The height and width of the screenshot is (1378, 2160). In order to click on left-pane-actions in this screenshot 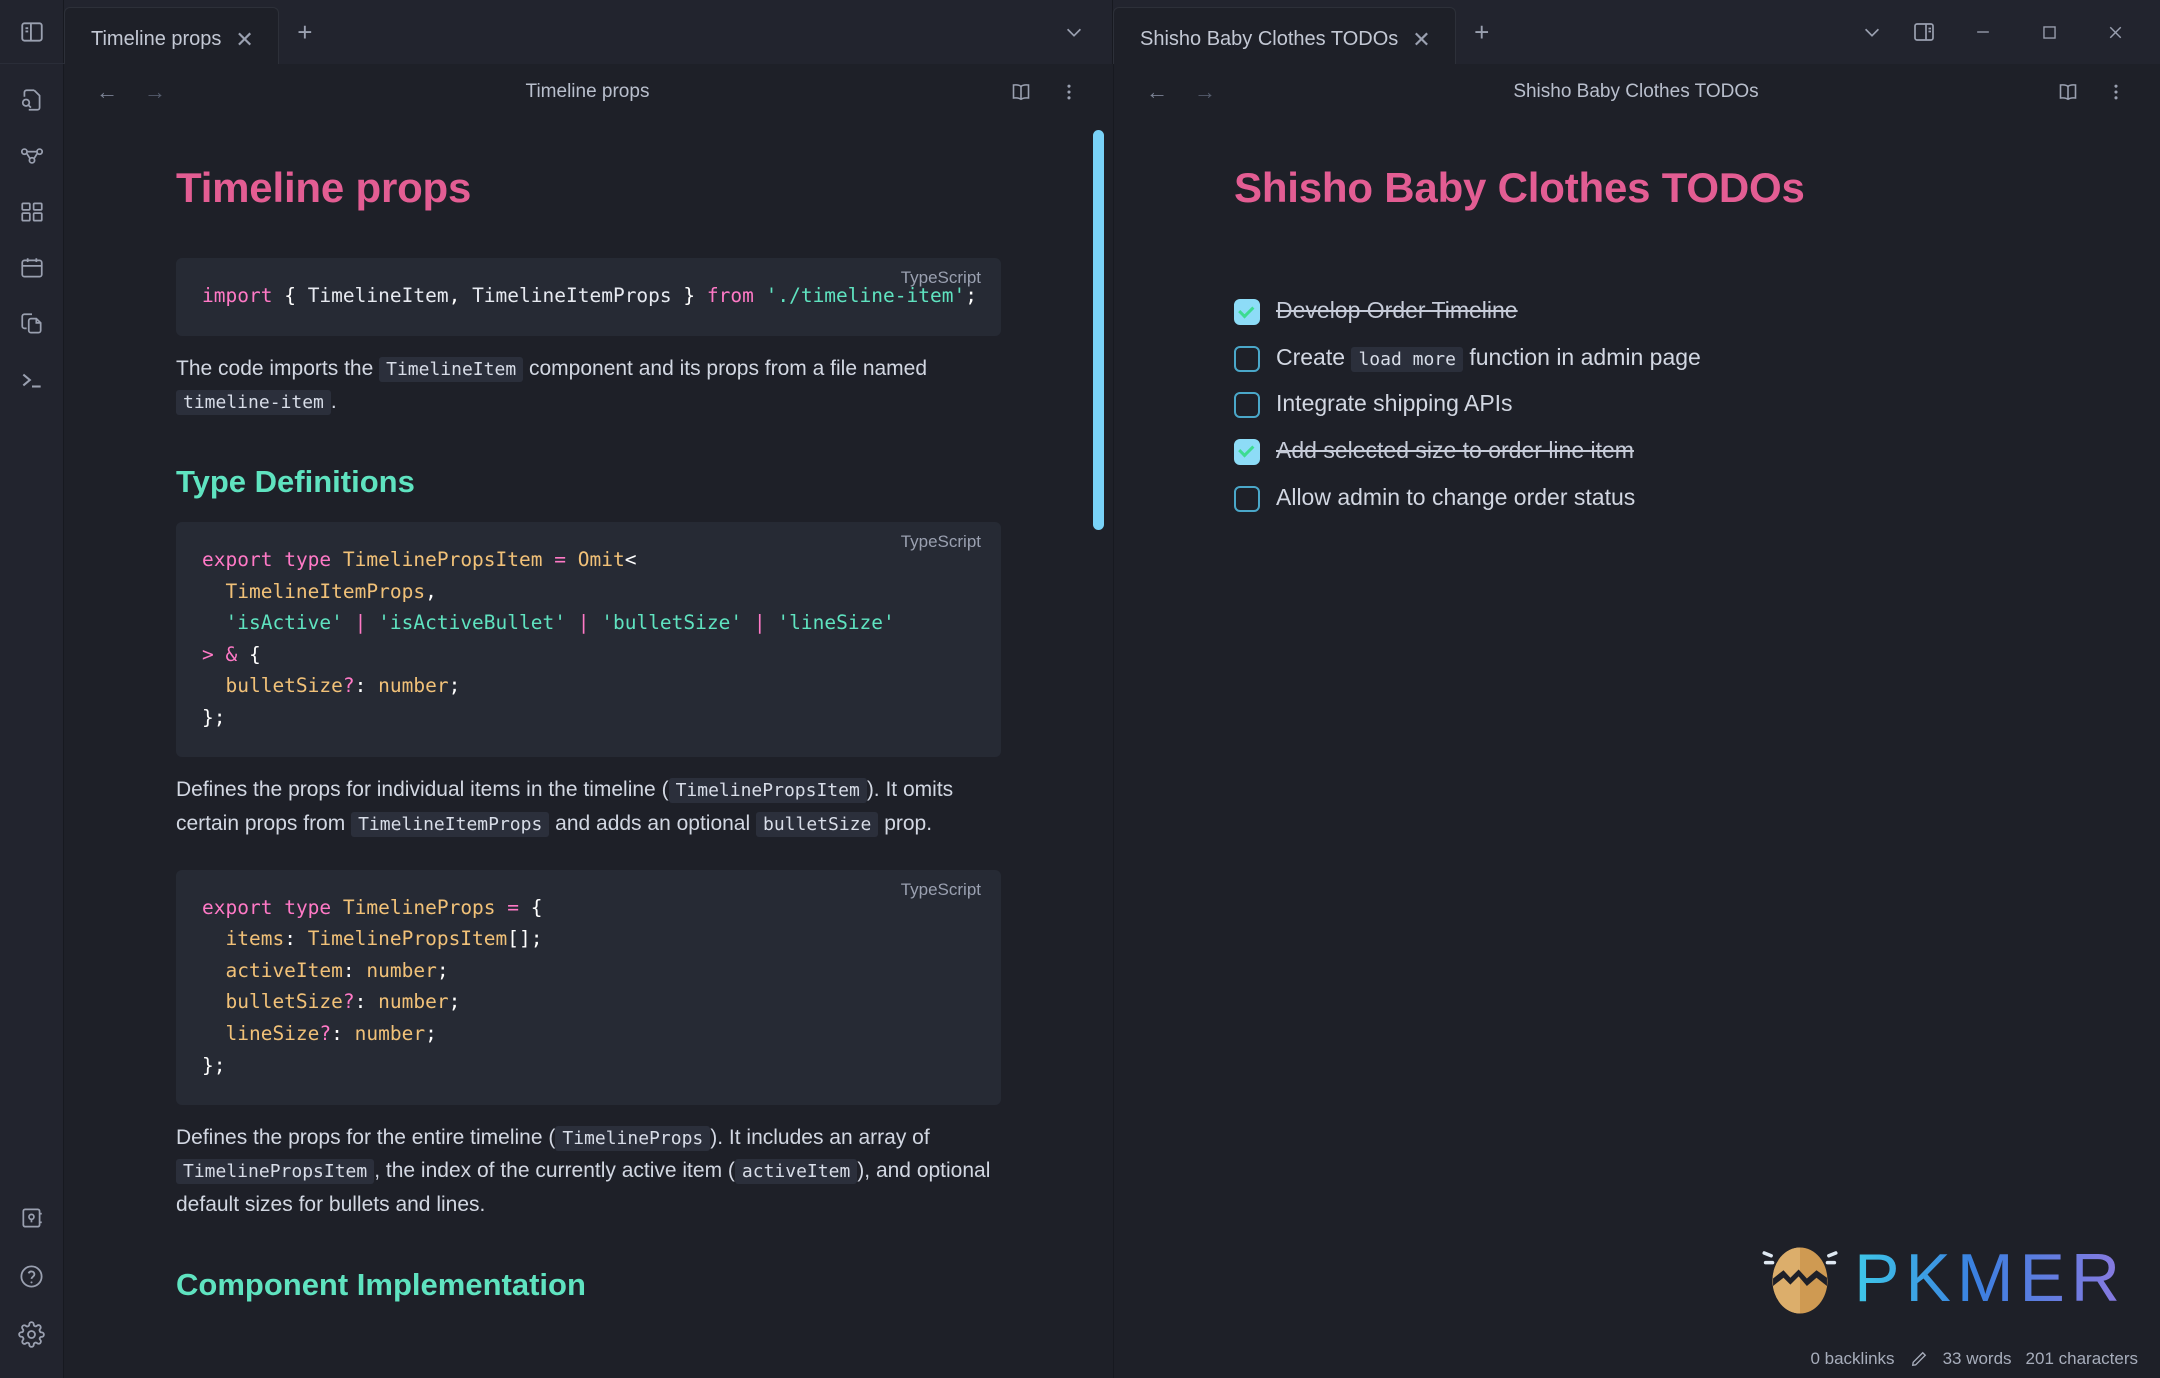, I will do `click(1045, 92)`.